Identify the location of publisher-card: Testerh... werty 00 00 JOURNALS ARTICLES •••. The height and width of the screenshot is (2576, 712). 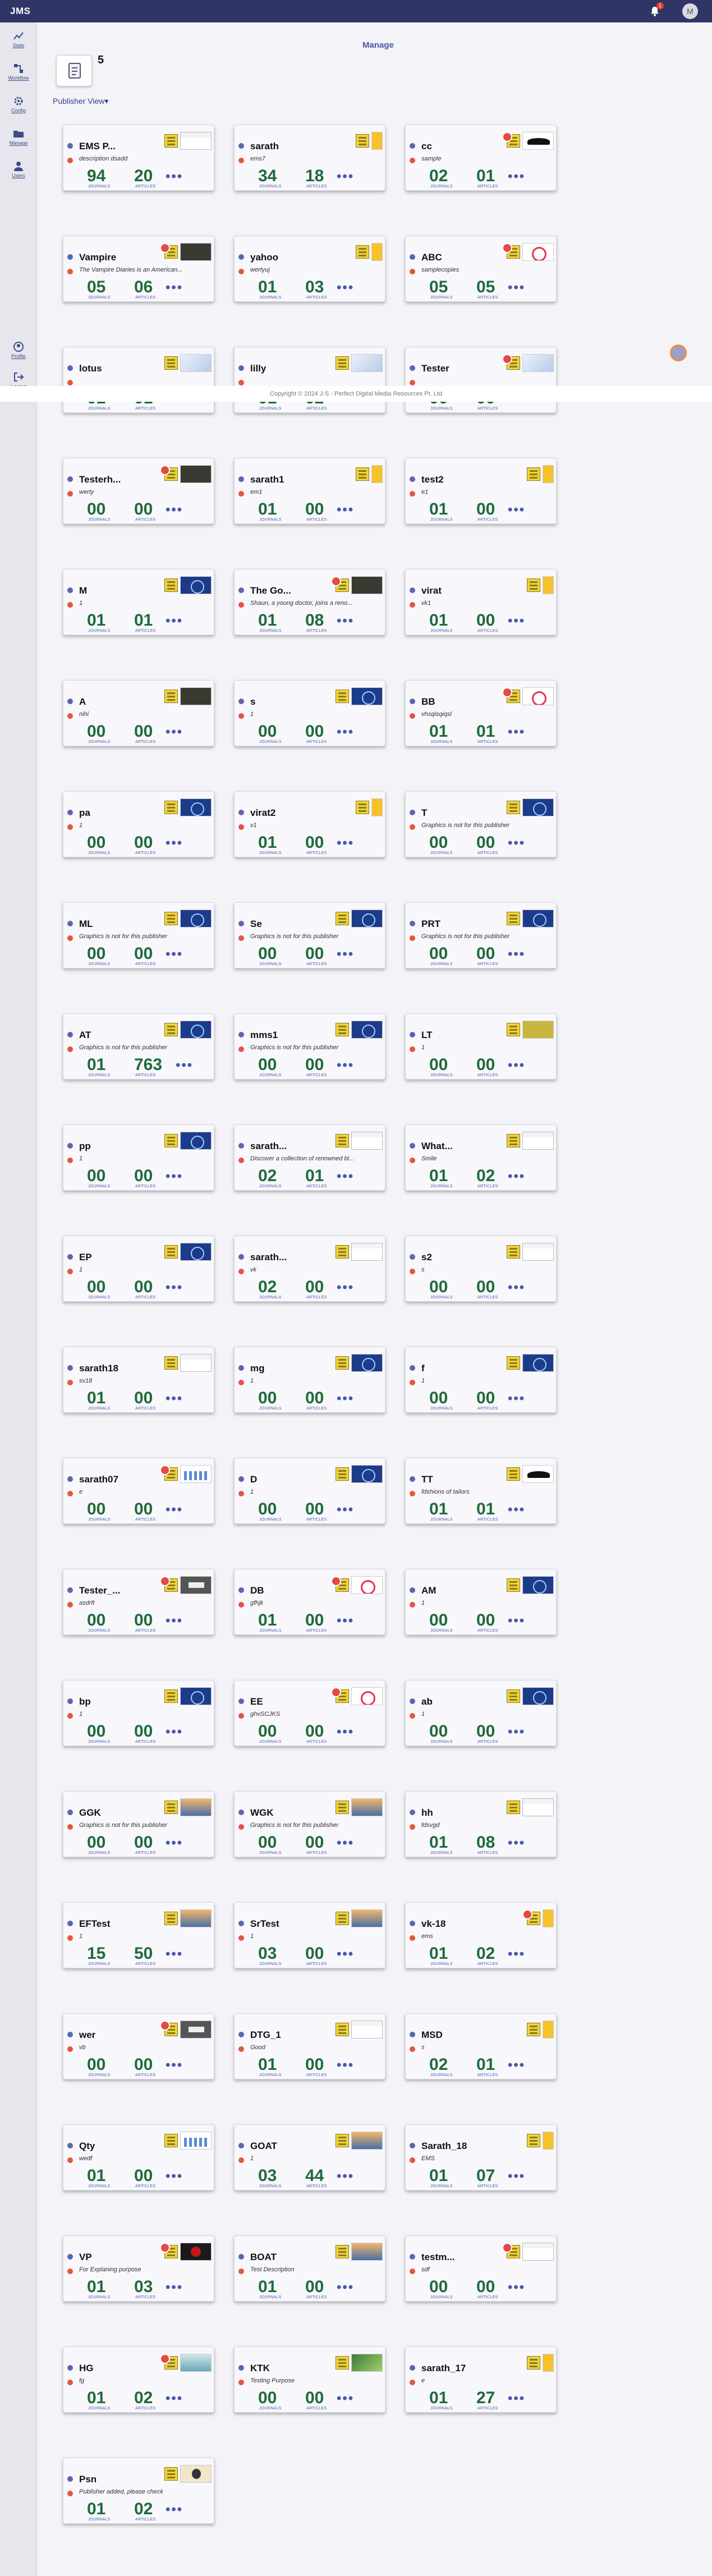
(138, 491).